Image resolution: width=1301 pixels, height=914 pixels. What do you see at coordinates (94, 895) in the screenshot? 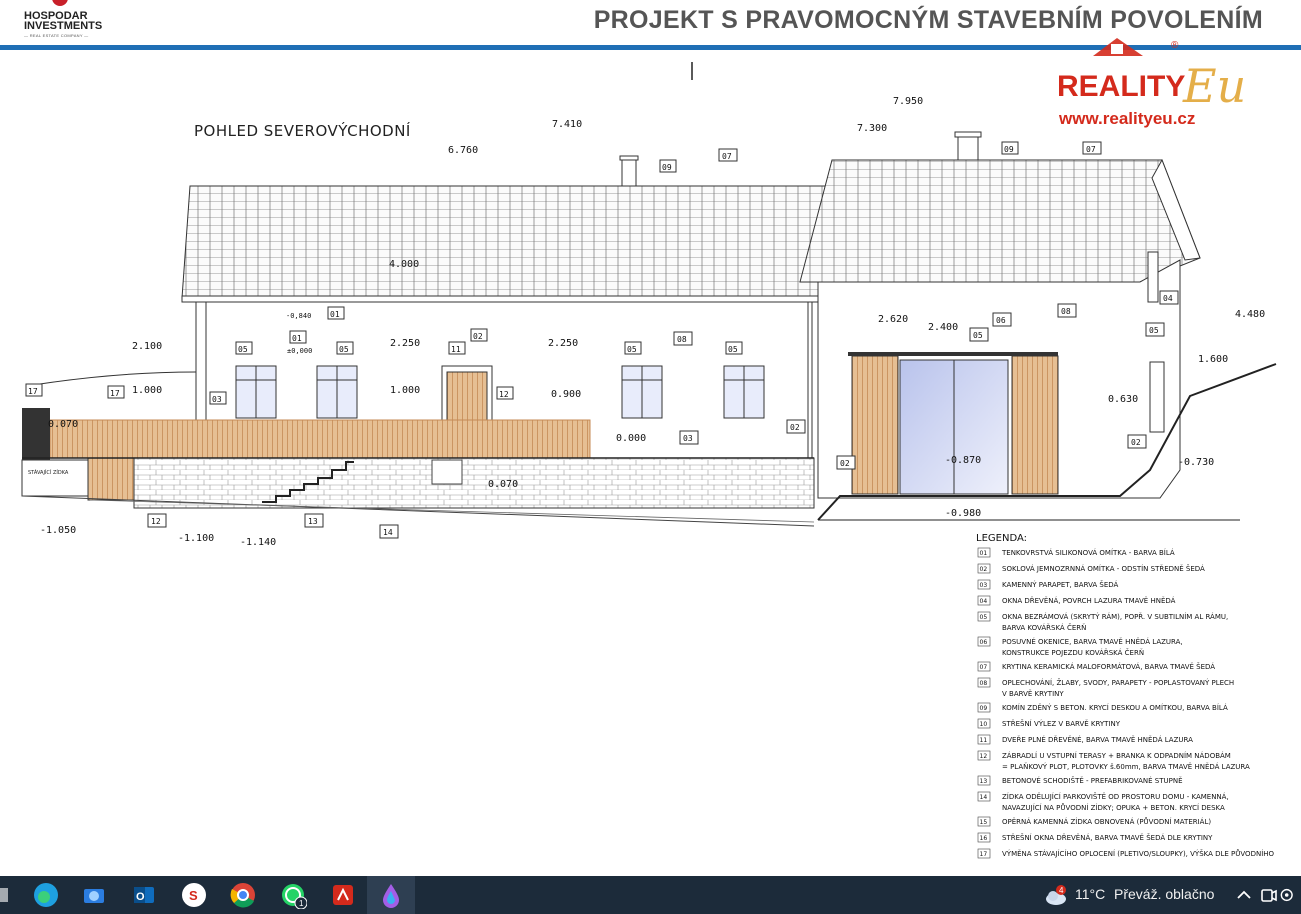
I see `explorer-icon` at bounding box center [94, 895].